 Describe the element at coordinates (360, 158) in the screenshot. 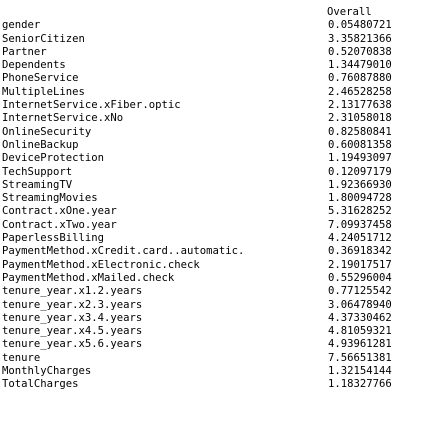

I see `row-overall-value: 1.19493097` at that location.